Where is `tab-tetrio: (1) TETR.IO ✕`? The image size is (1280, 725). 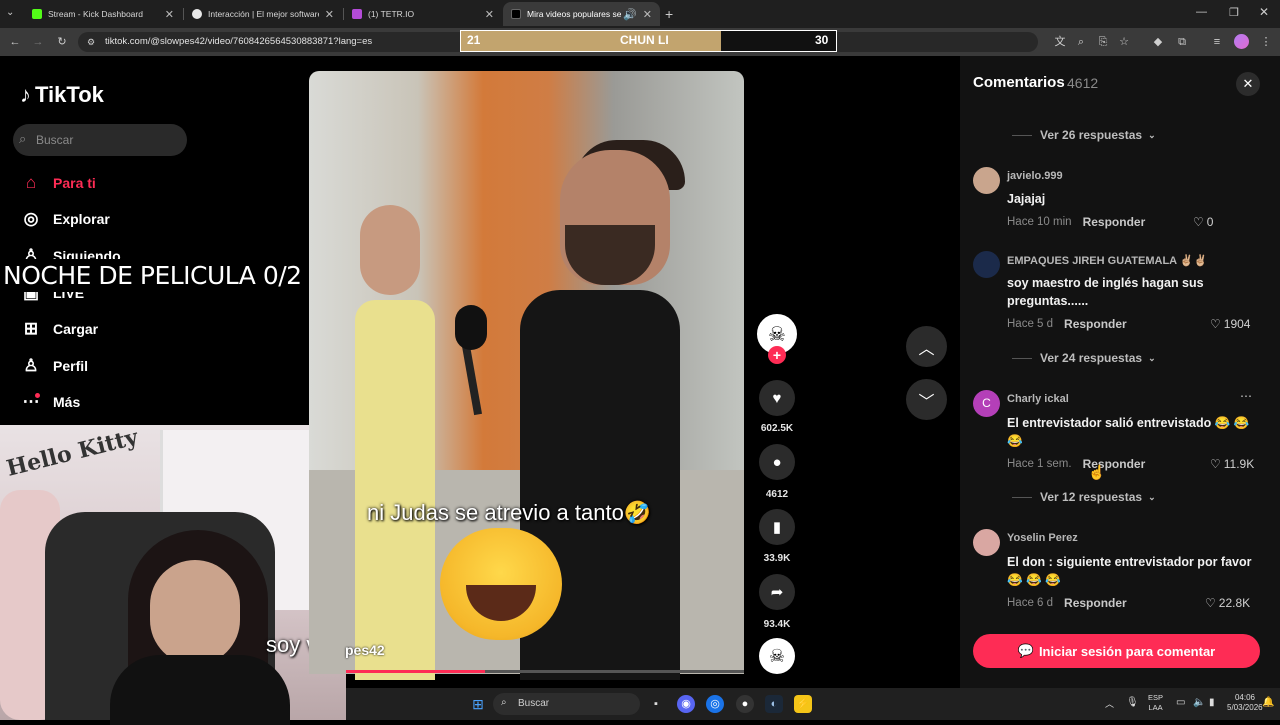 tab-tetrio: (1) TETR.IO ✕ is located at coordinates (423, 14).